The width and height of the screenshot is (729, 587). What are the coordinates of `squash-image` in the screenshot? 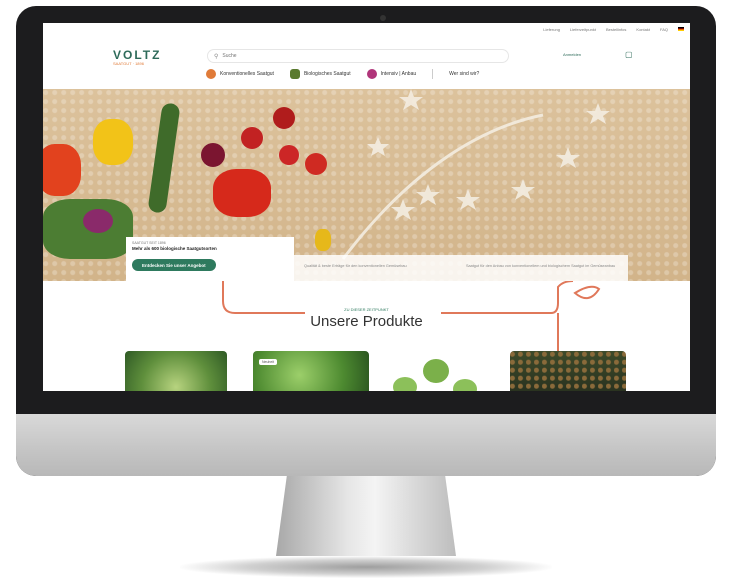 It's located at (323, 240).